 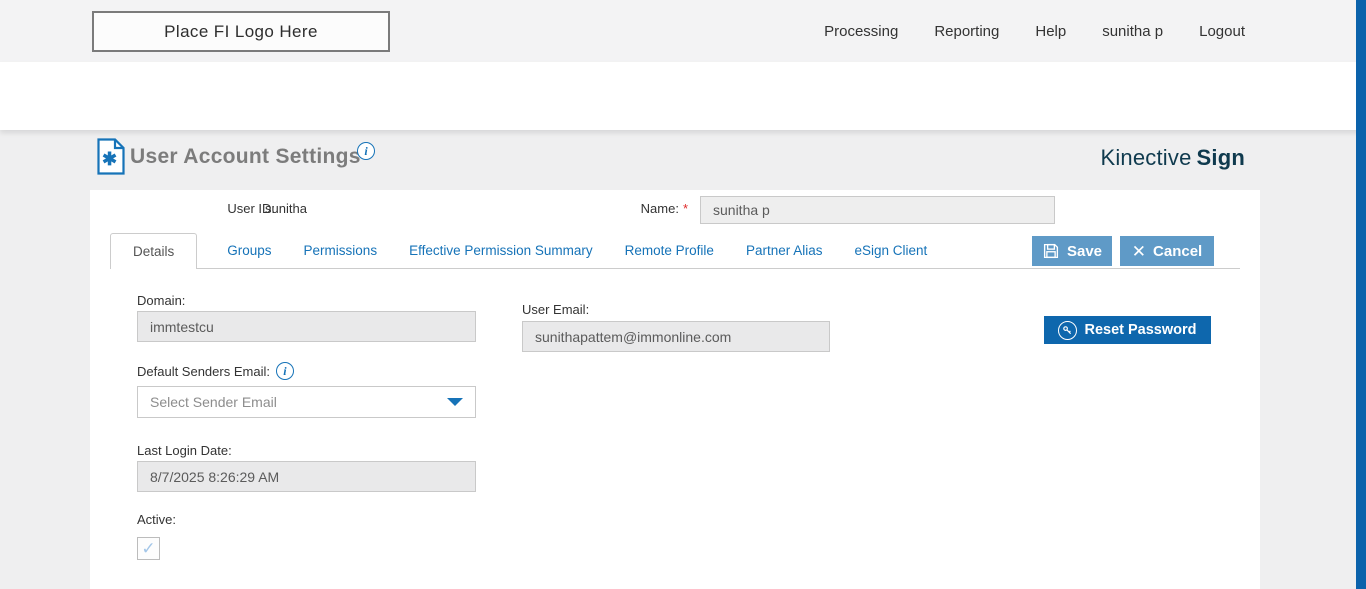 I want to click on tab-remote-profile: Remote Profile, so click(x=669, y=250).